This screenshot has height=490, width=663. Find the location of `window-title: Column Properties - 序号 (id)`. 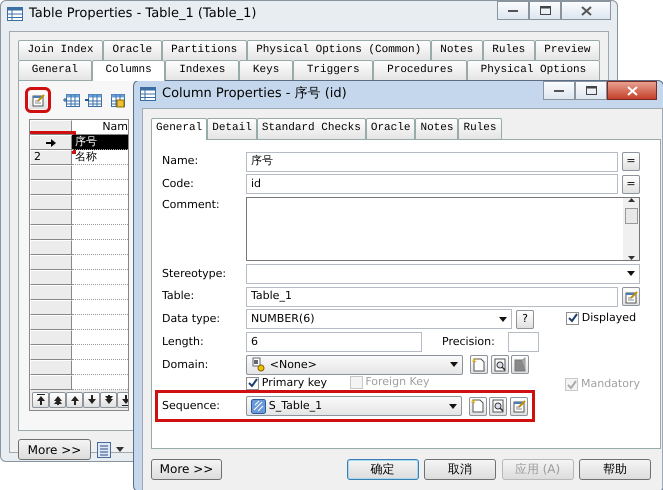

window-title: Column Properties - 序号 (id) is located at coordinates (254, 94).